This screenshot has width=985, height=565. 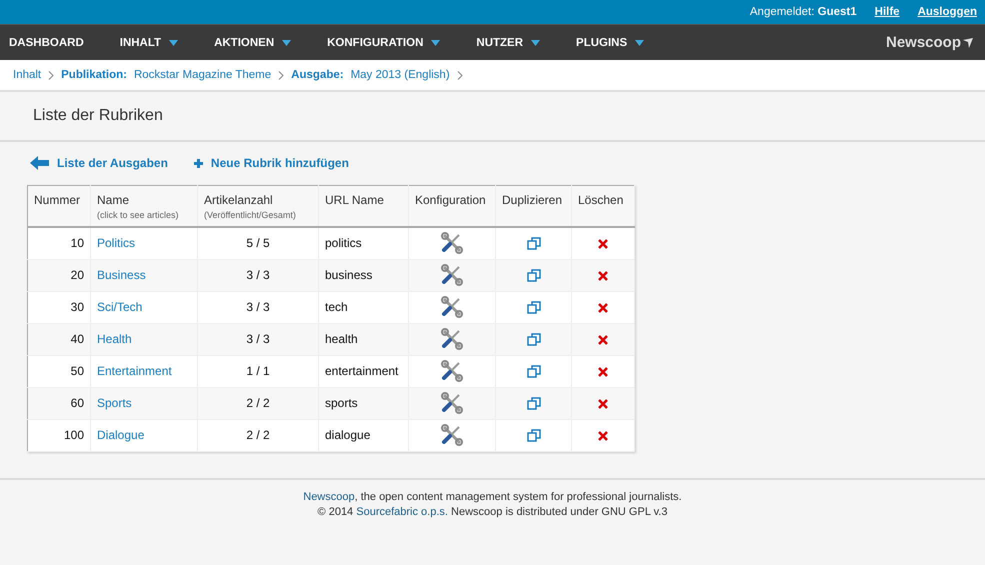 I want to click on table-cell: entertainment, so click(x=361, y=371).